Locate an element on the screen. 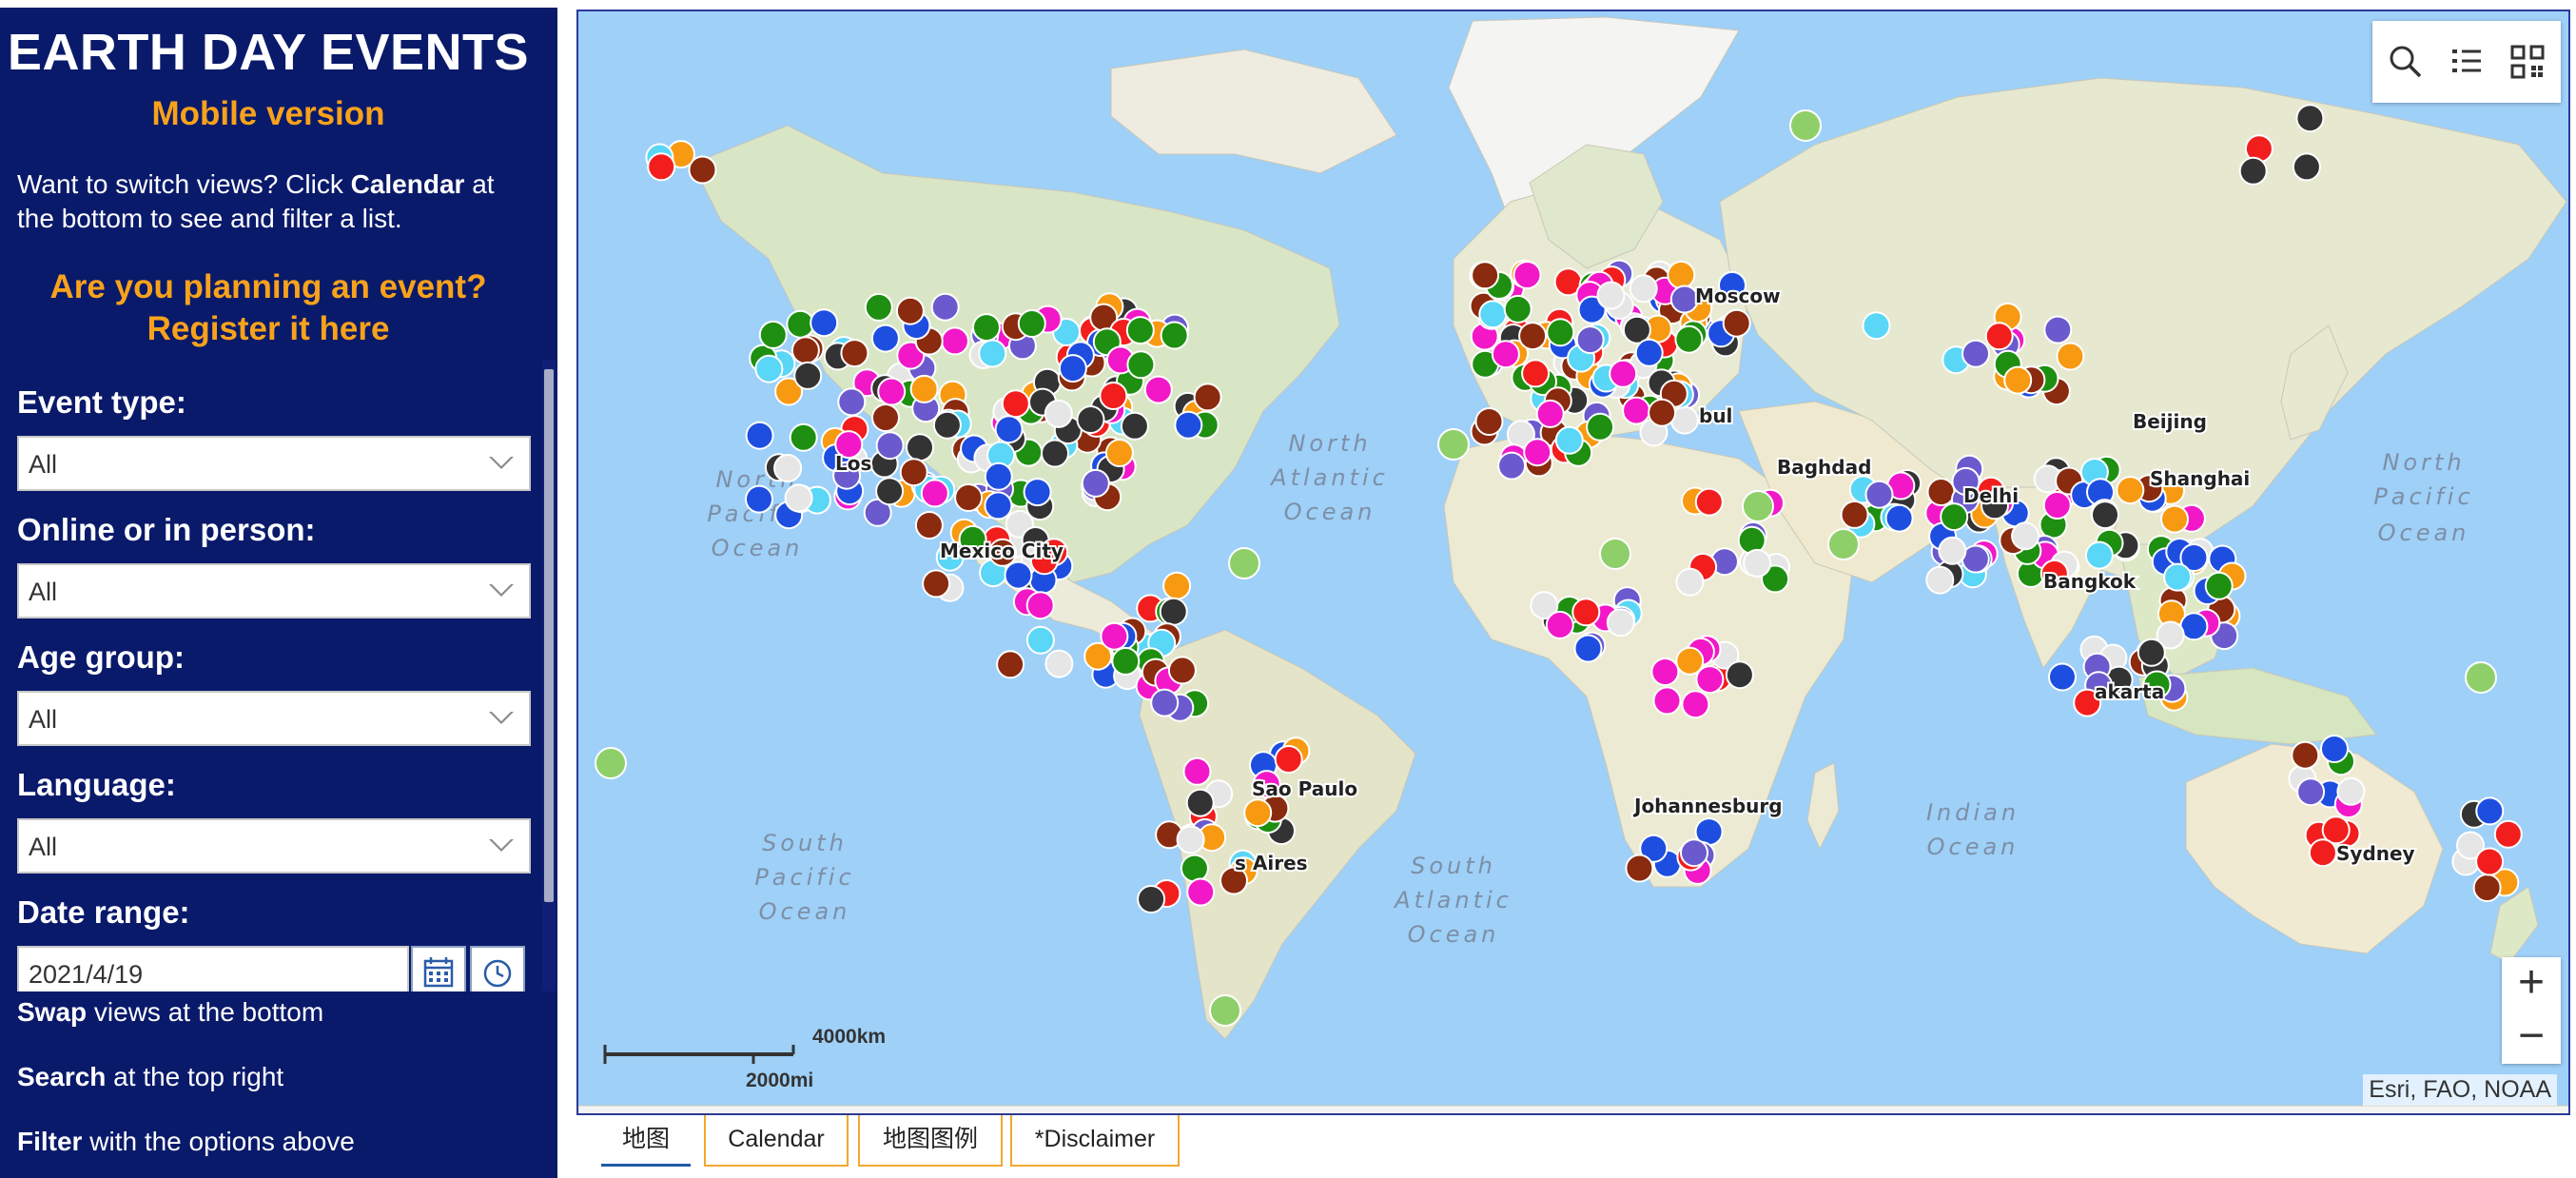 This screenshot has height=1178, width=2576. online-select: All is located at coordinates (274, 590).